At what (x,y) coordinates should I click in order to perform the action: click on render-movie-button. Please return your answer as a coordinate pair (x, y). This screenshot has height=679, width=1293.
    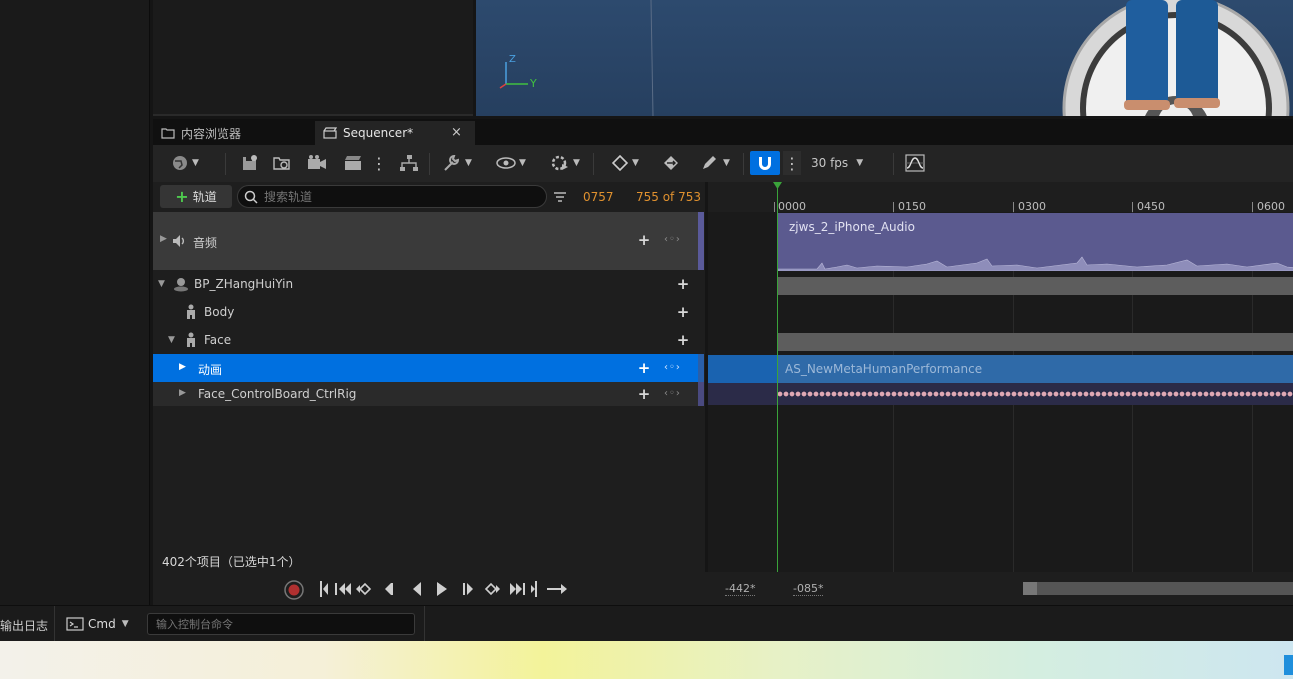
    Looking at the image, I should click on (317, 163).